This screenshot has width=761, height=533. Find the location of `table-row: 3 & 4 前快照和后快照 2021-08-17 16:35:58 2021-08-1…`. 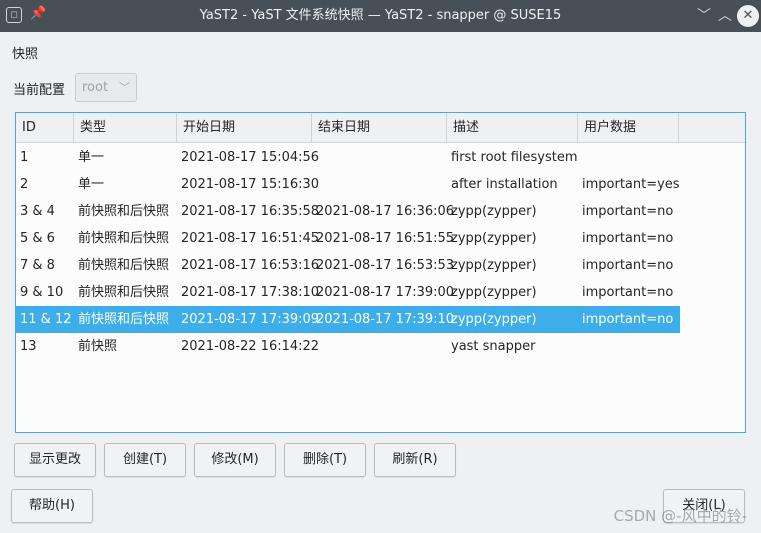

table-row: 3 & 4 前快照和后快照 2021-08-17 16:35:58 2021-08-1… is located at coordinates (348, 211).